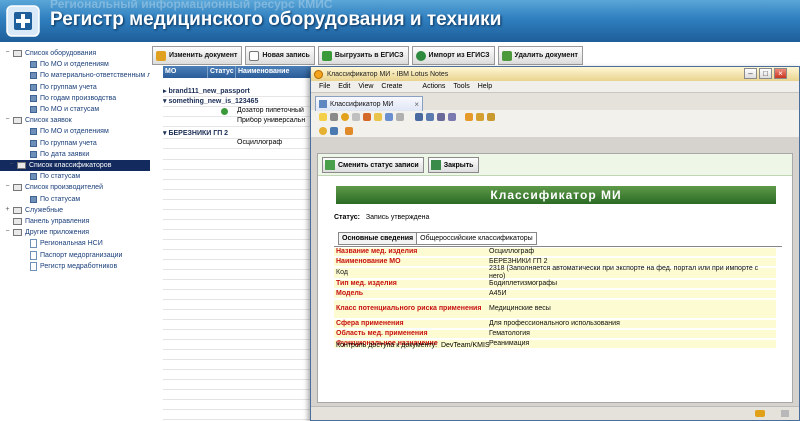 This screenshot has height=421, width=800. What do you see at coordinates (632, 334) in the screenshot?
I see `field-value: Гематология` at bounding box center [632, 334].